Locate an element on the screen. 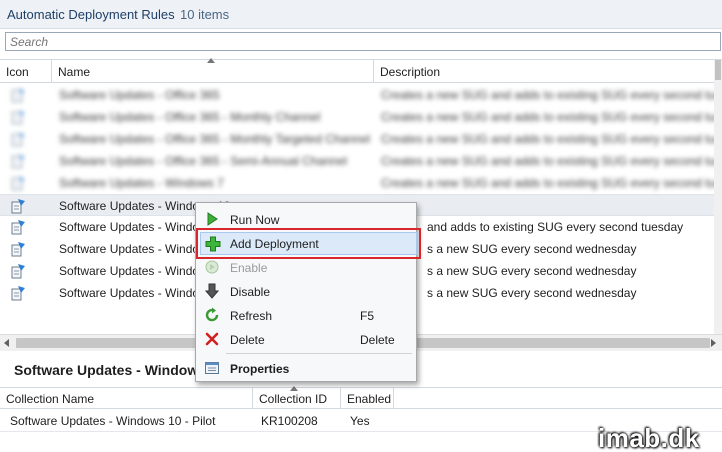 This screenshot has height=452, width=722. search-box is located at coordinates (363, 41).